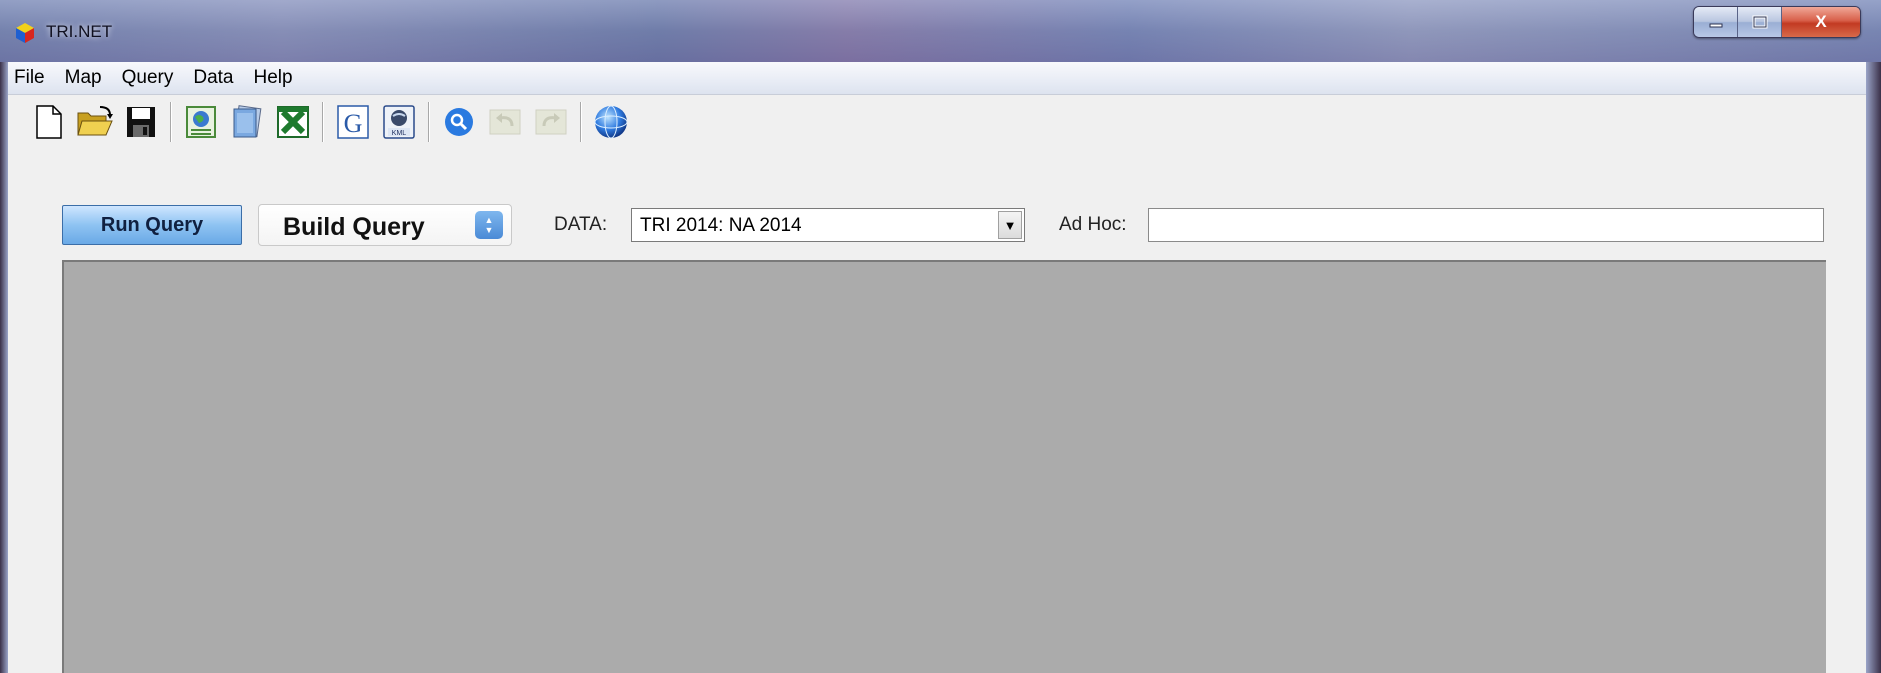  What do you see at coordinates (79, 31) in the screenshot?
I see `window-title: TRI.NET` at bounding box center [79, 31].